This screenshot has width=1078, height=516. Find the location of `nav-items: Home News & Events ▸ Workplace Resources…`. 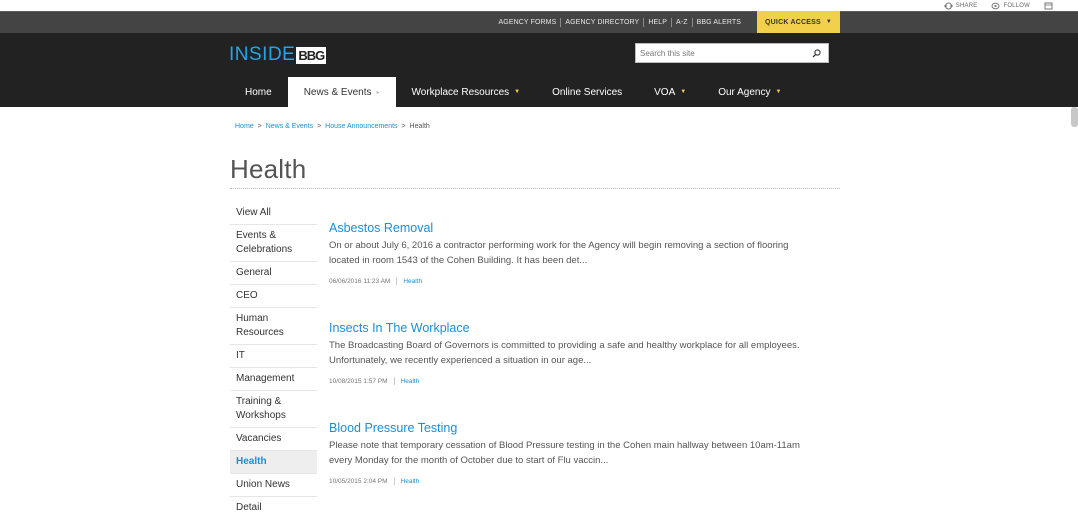

nav-items: Home News & Events ▸ Workplace Resources… is located at coordinates (513, 92).